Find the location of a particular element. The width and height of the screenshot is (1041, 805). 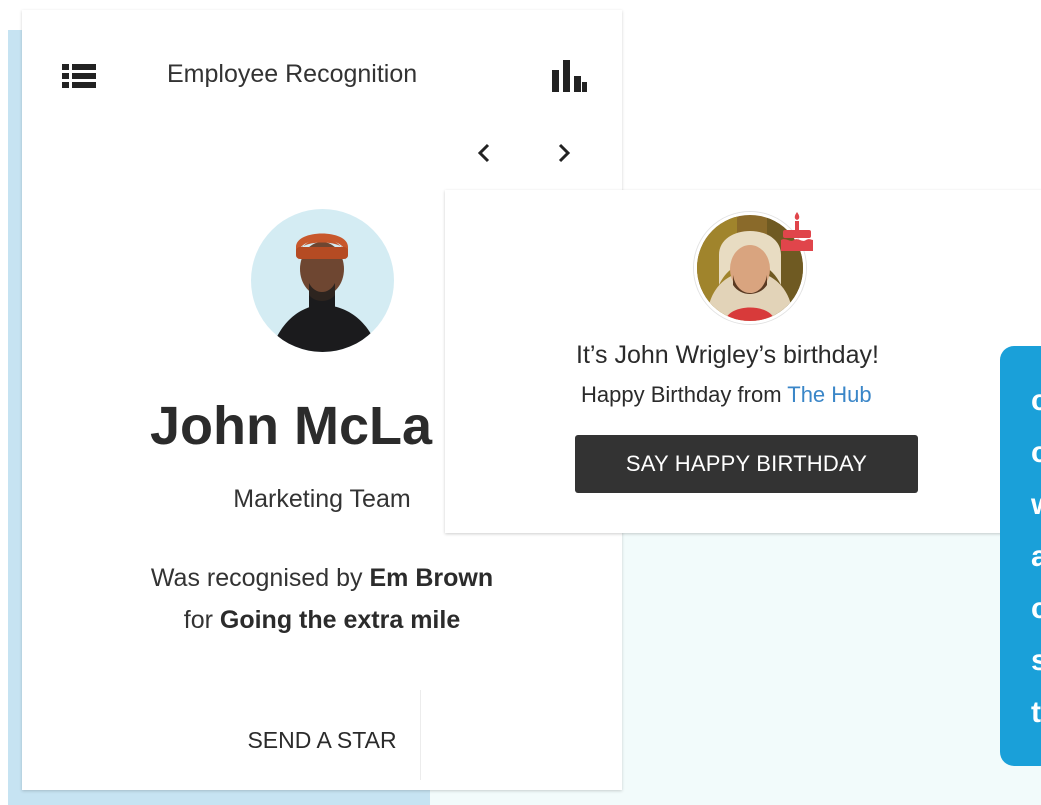

recognition-prefix: Was recognised by is located at coordinates (256, 578).